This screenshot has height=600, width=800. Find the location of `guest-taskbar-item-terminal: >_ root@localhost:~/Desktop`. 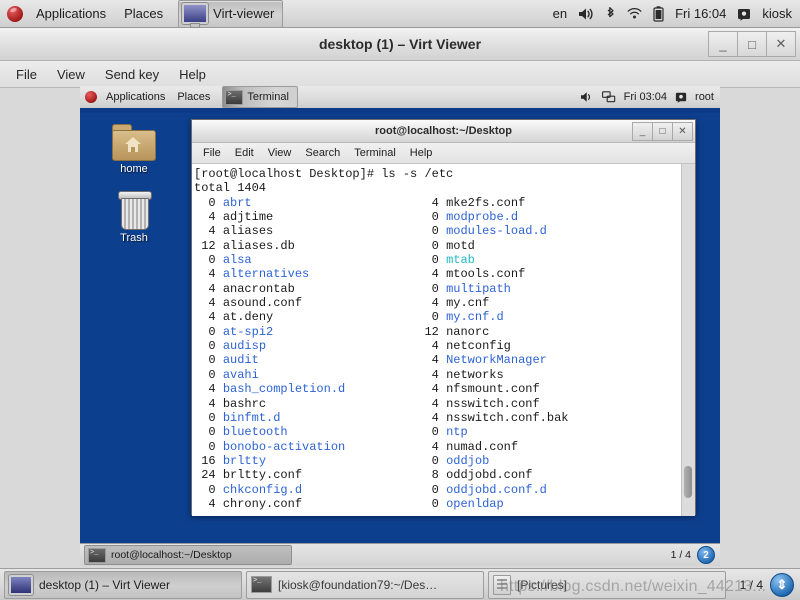

guest-taskbar-item-terminal: >_ root@localhost:~/Desktop is located at coordinates (188, 555).